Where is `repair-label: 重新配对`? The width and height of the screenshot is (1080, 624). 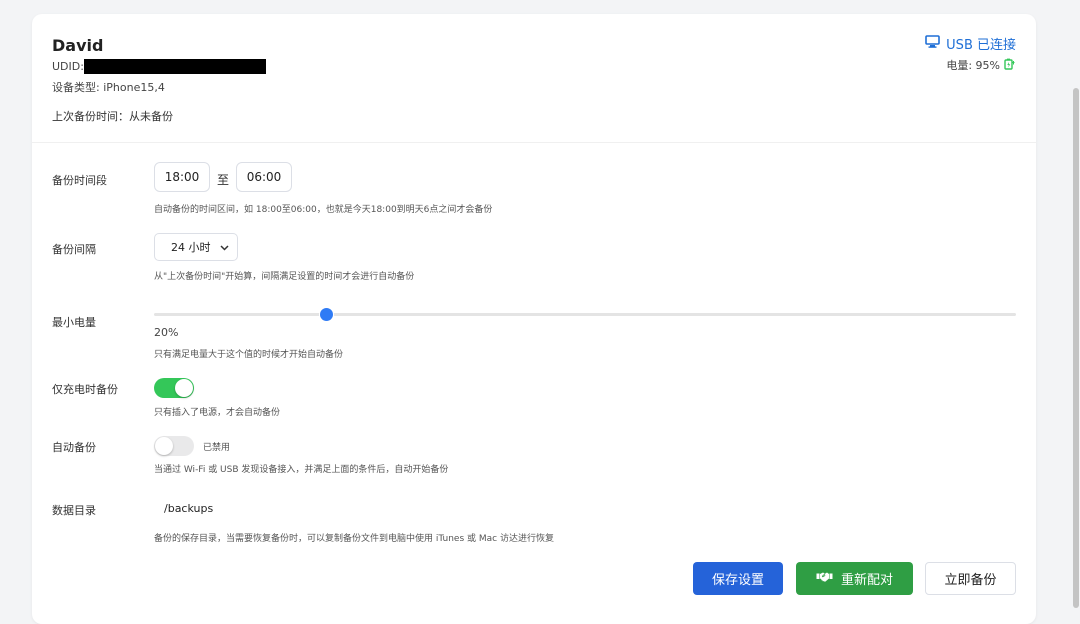 repair-label: 重新配对 is located at coordinates (866, 580).